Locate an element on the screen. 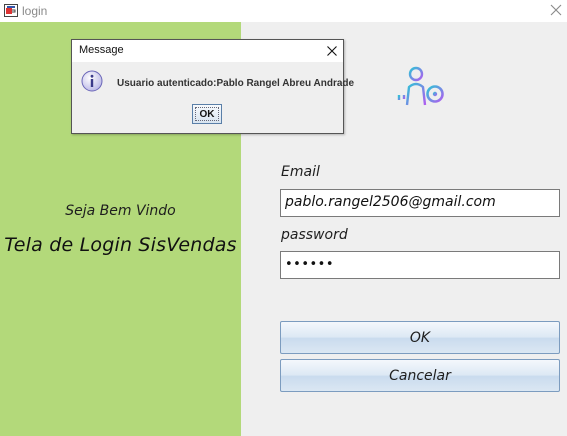 This screenshot has width=567, height=436. email-label: Email is located at coordinates (300, 172).